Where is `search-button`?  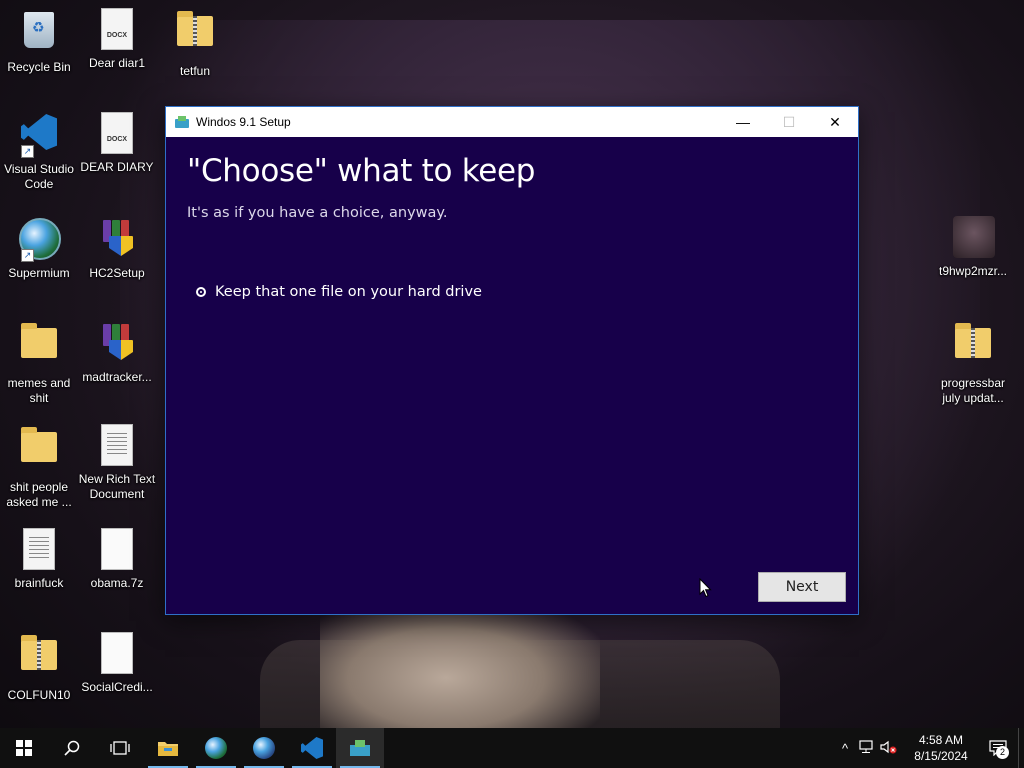
search-button is located at coordinates (72, 748).